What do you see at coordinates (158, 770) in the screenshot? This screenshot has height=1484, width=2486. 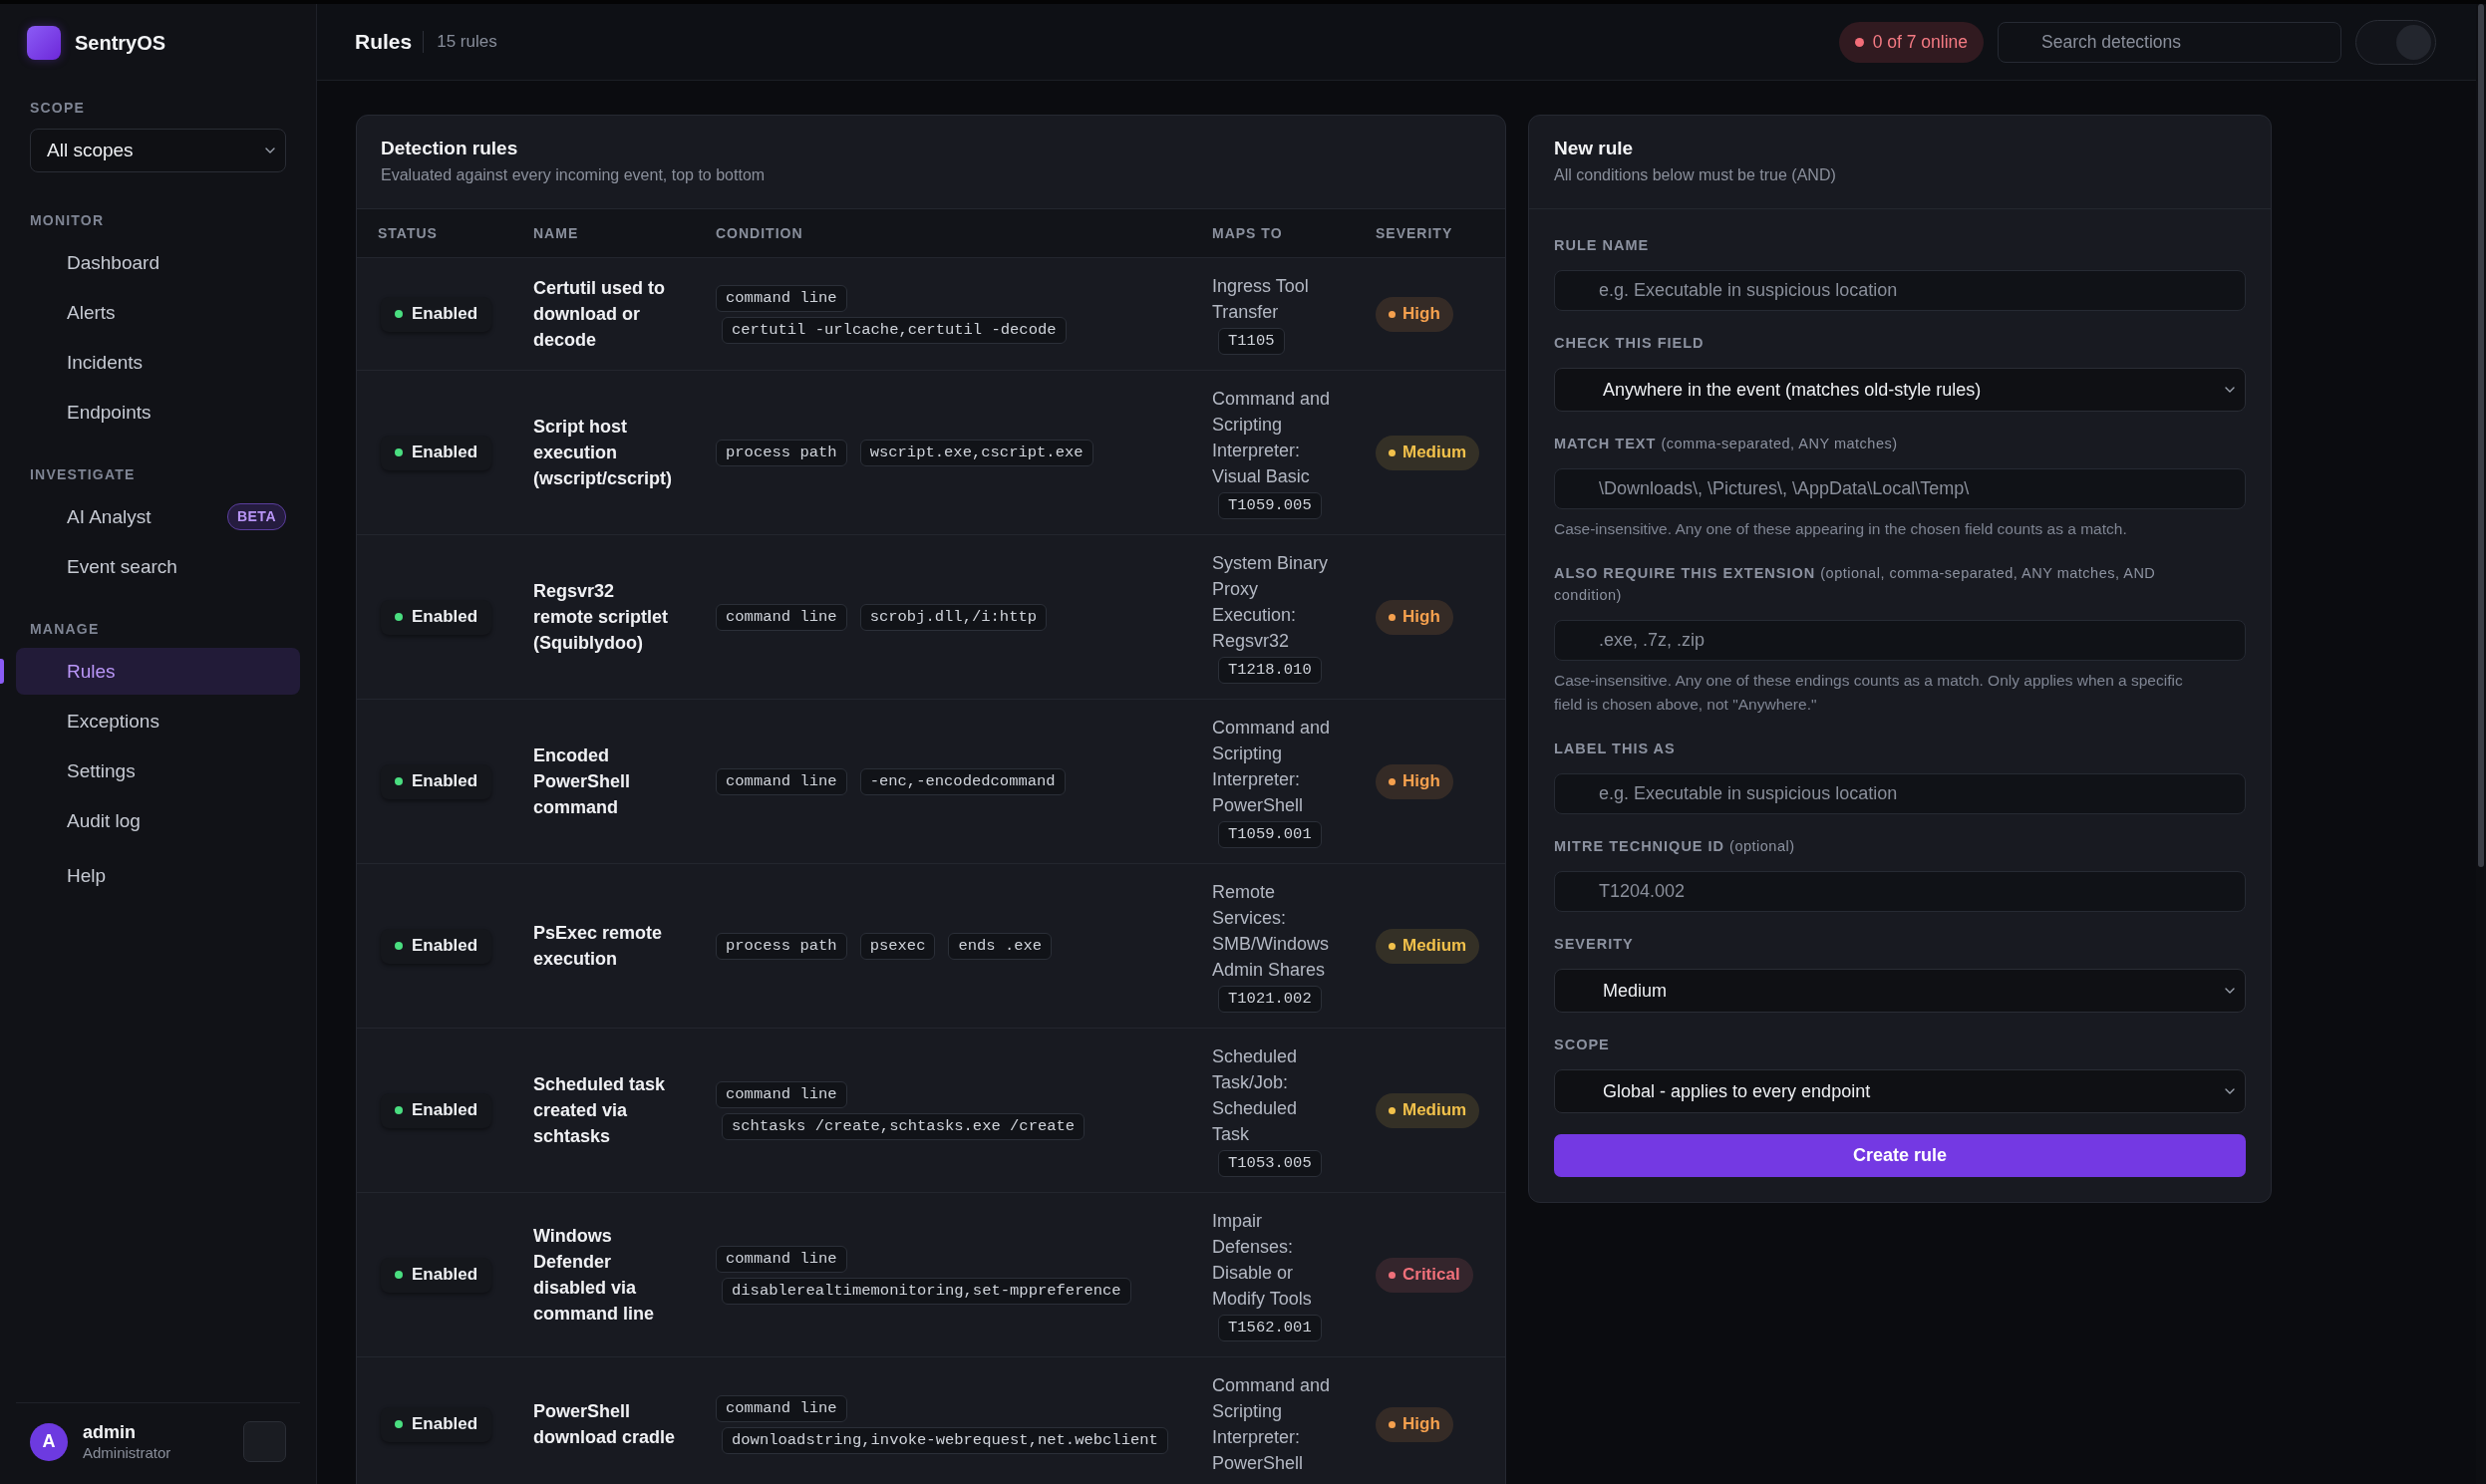 I see `nav-item: Settings` at bounding box center [158, 770].